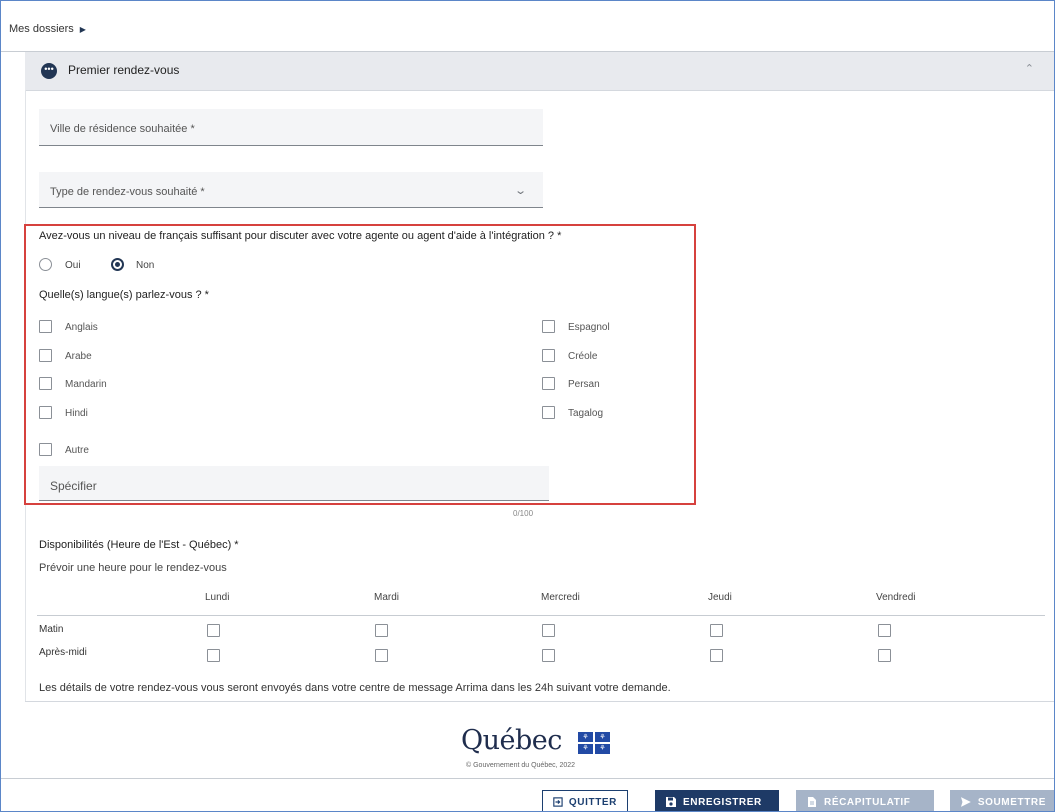 This screenshot has height=812, width=1055. Describe the element at coordinates (41, 29) in the screenshot. I see `breadcrumb-link: Mes dossiers` at that location.